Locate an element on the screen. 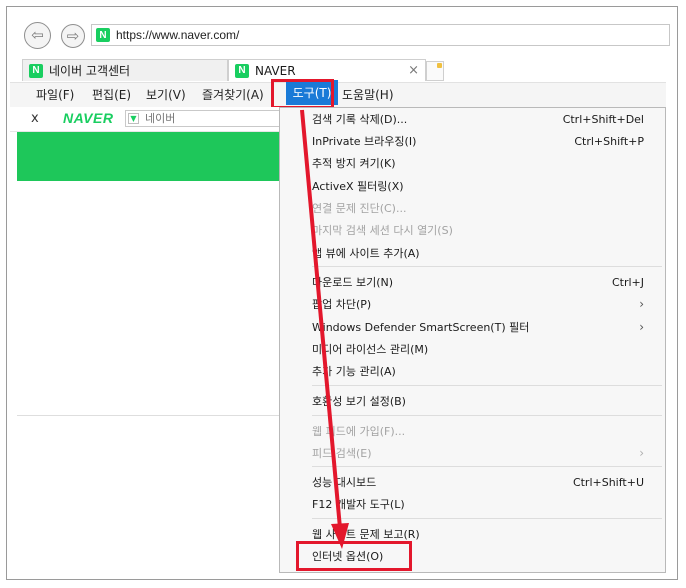 Image resolution: width=686 pixels, height=588 pixels. menu-item-popup-blocker: 팝업 차단(P) › is located at coordinates (482, 304).